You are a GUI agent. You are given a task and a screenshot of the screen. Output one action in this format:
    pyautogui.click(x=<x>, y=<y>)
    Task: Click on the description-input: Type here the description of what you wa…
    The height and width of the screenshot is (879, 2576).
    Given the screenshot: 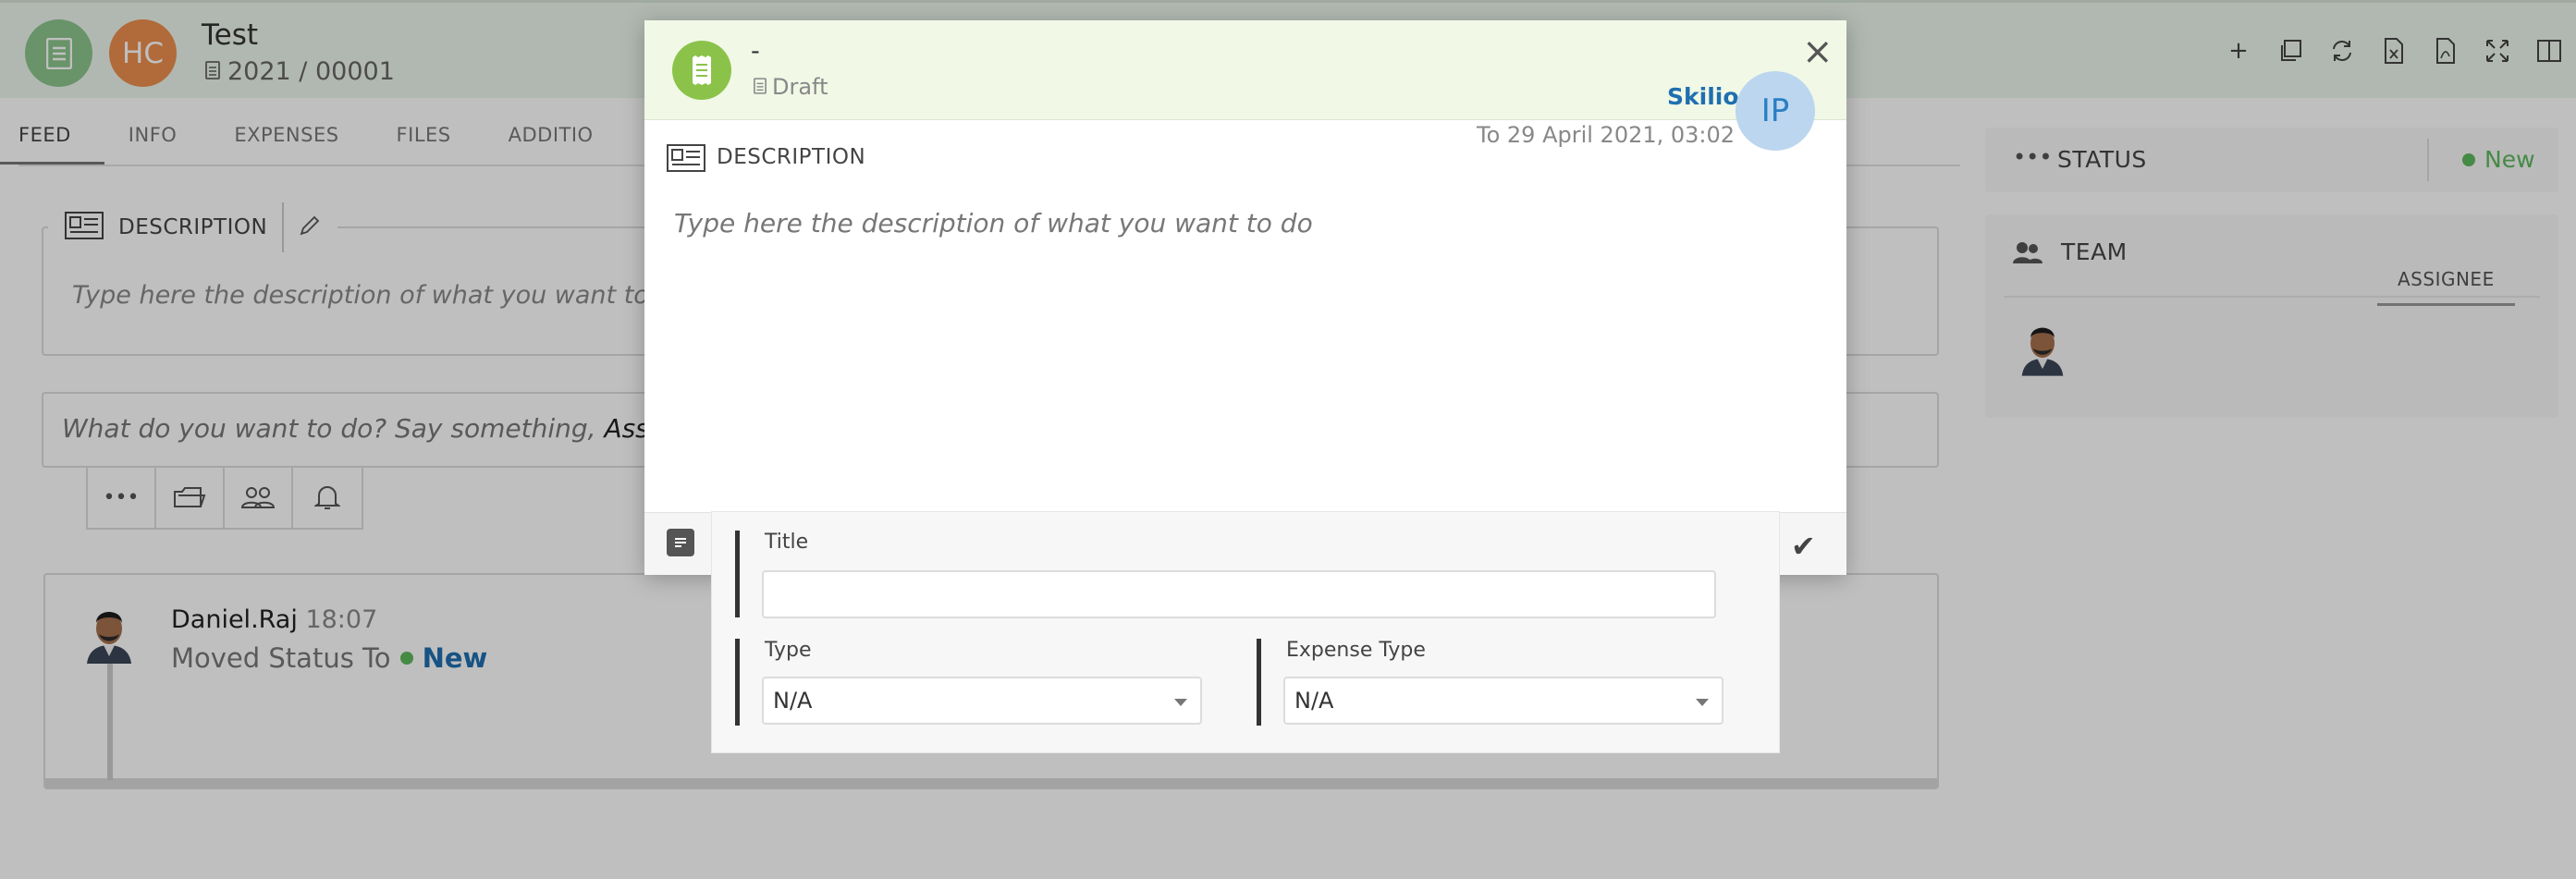 What is the action you would take?
    pyautogui.click(x=993, y=223)
    